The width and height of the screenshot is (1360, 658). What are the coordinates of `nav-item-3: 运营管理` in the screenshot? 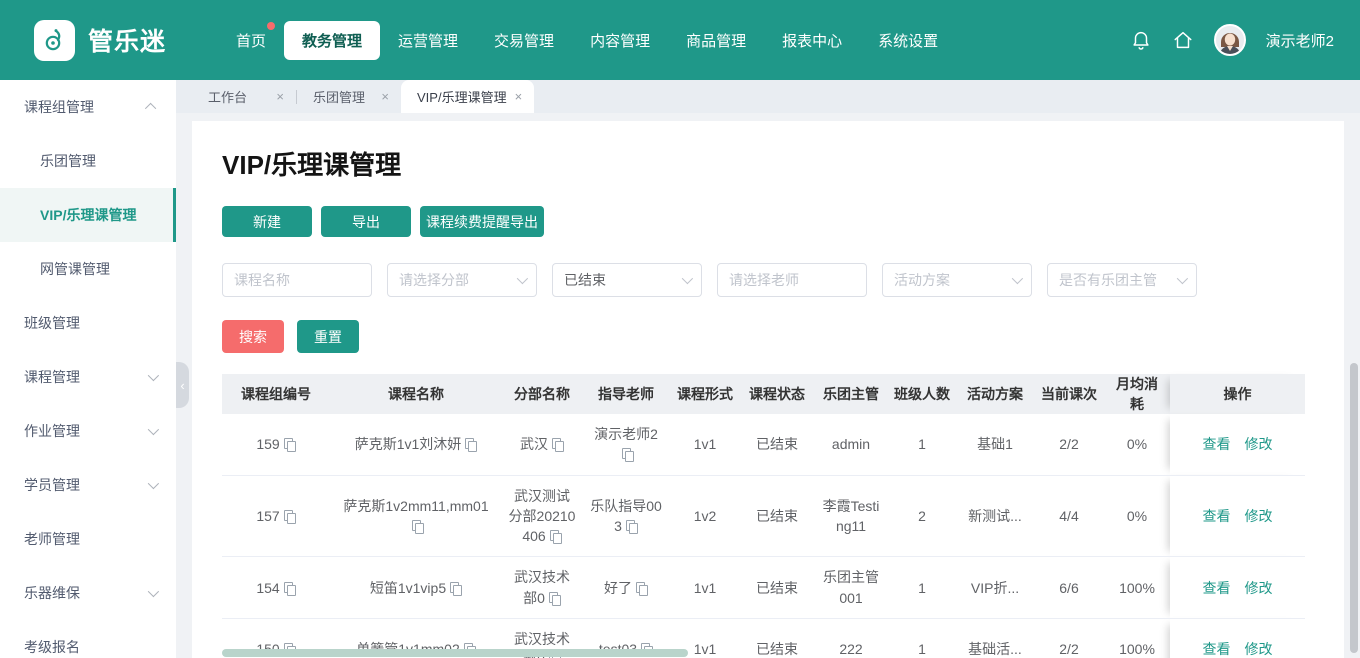 It's located at (428, 40).